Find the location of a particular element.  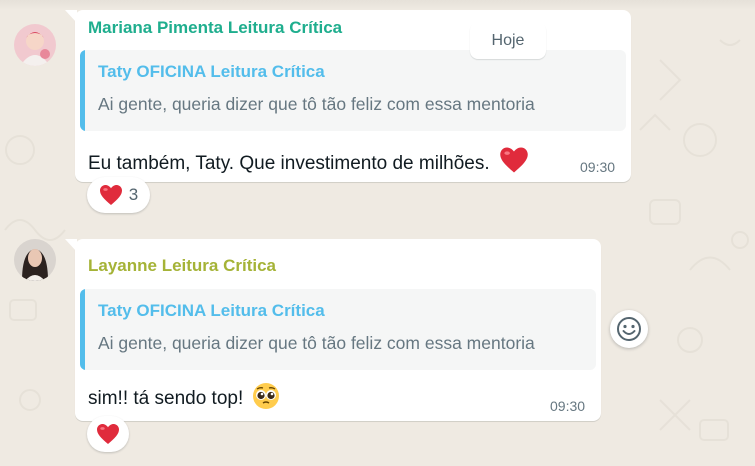

message-text: sim!! tá sendo top! is located at coordinates (184, 396).